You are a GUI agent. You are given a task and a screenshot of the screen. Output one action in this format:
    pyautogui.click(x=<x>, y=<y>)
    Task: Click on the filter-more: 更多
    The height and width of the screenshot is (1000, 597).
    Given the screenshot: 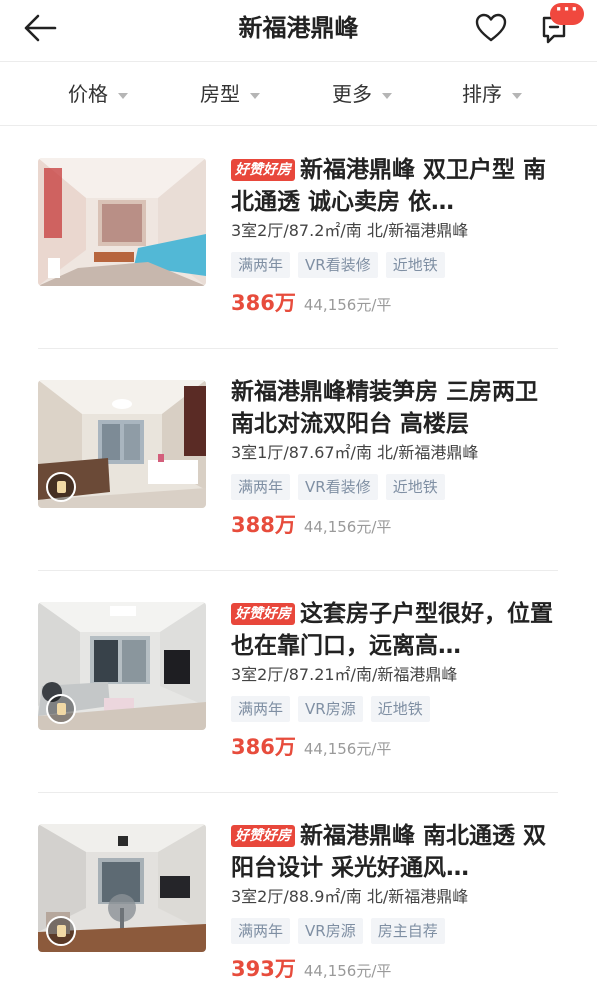 What is the action you would take?
    pyautogui.click(x=362, y=94)
    